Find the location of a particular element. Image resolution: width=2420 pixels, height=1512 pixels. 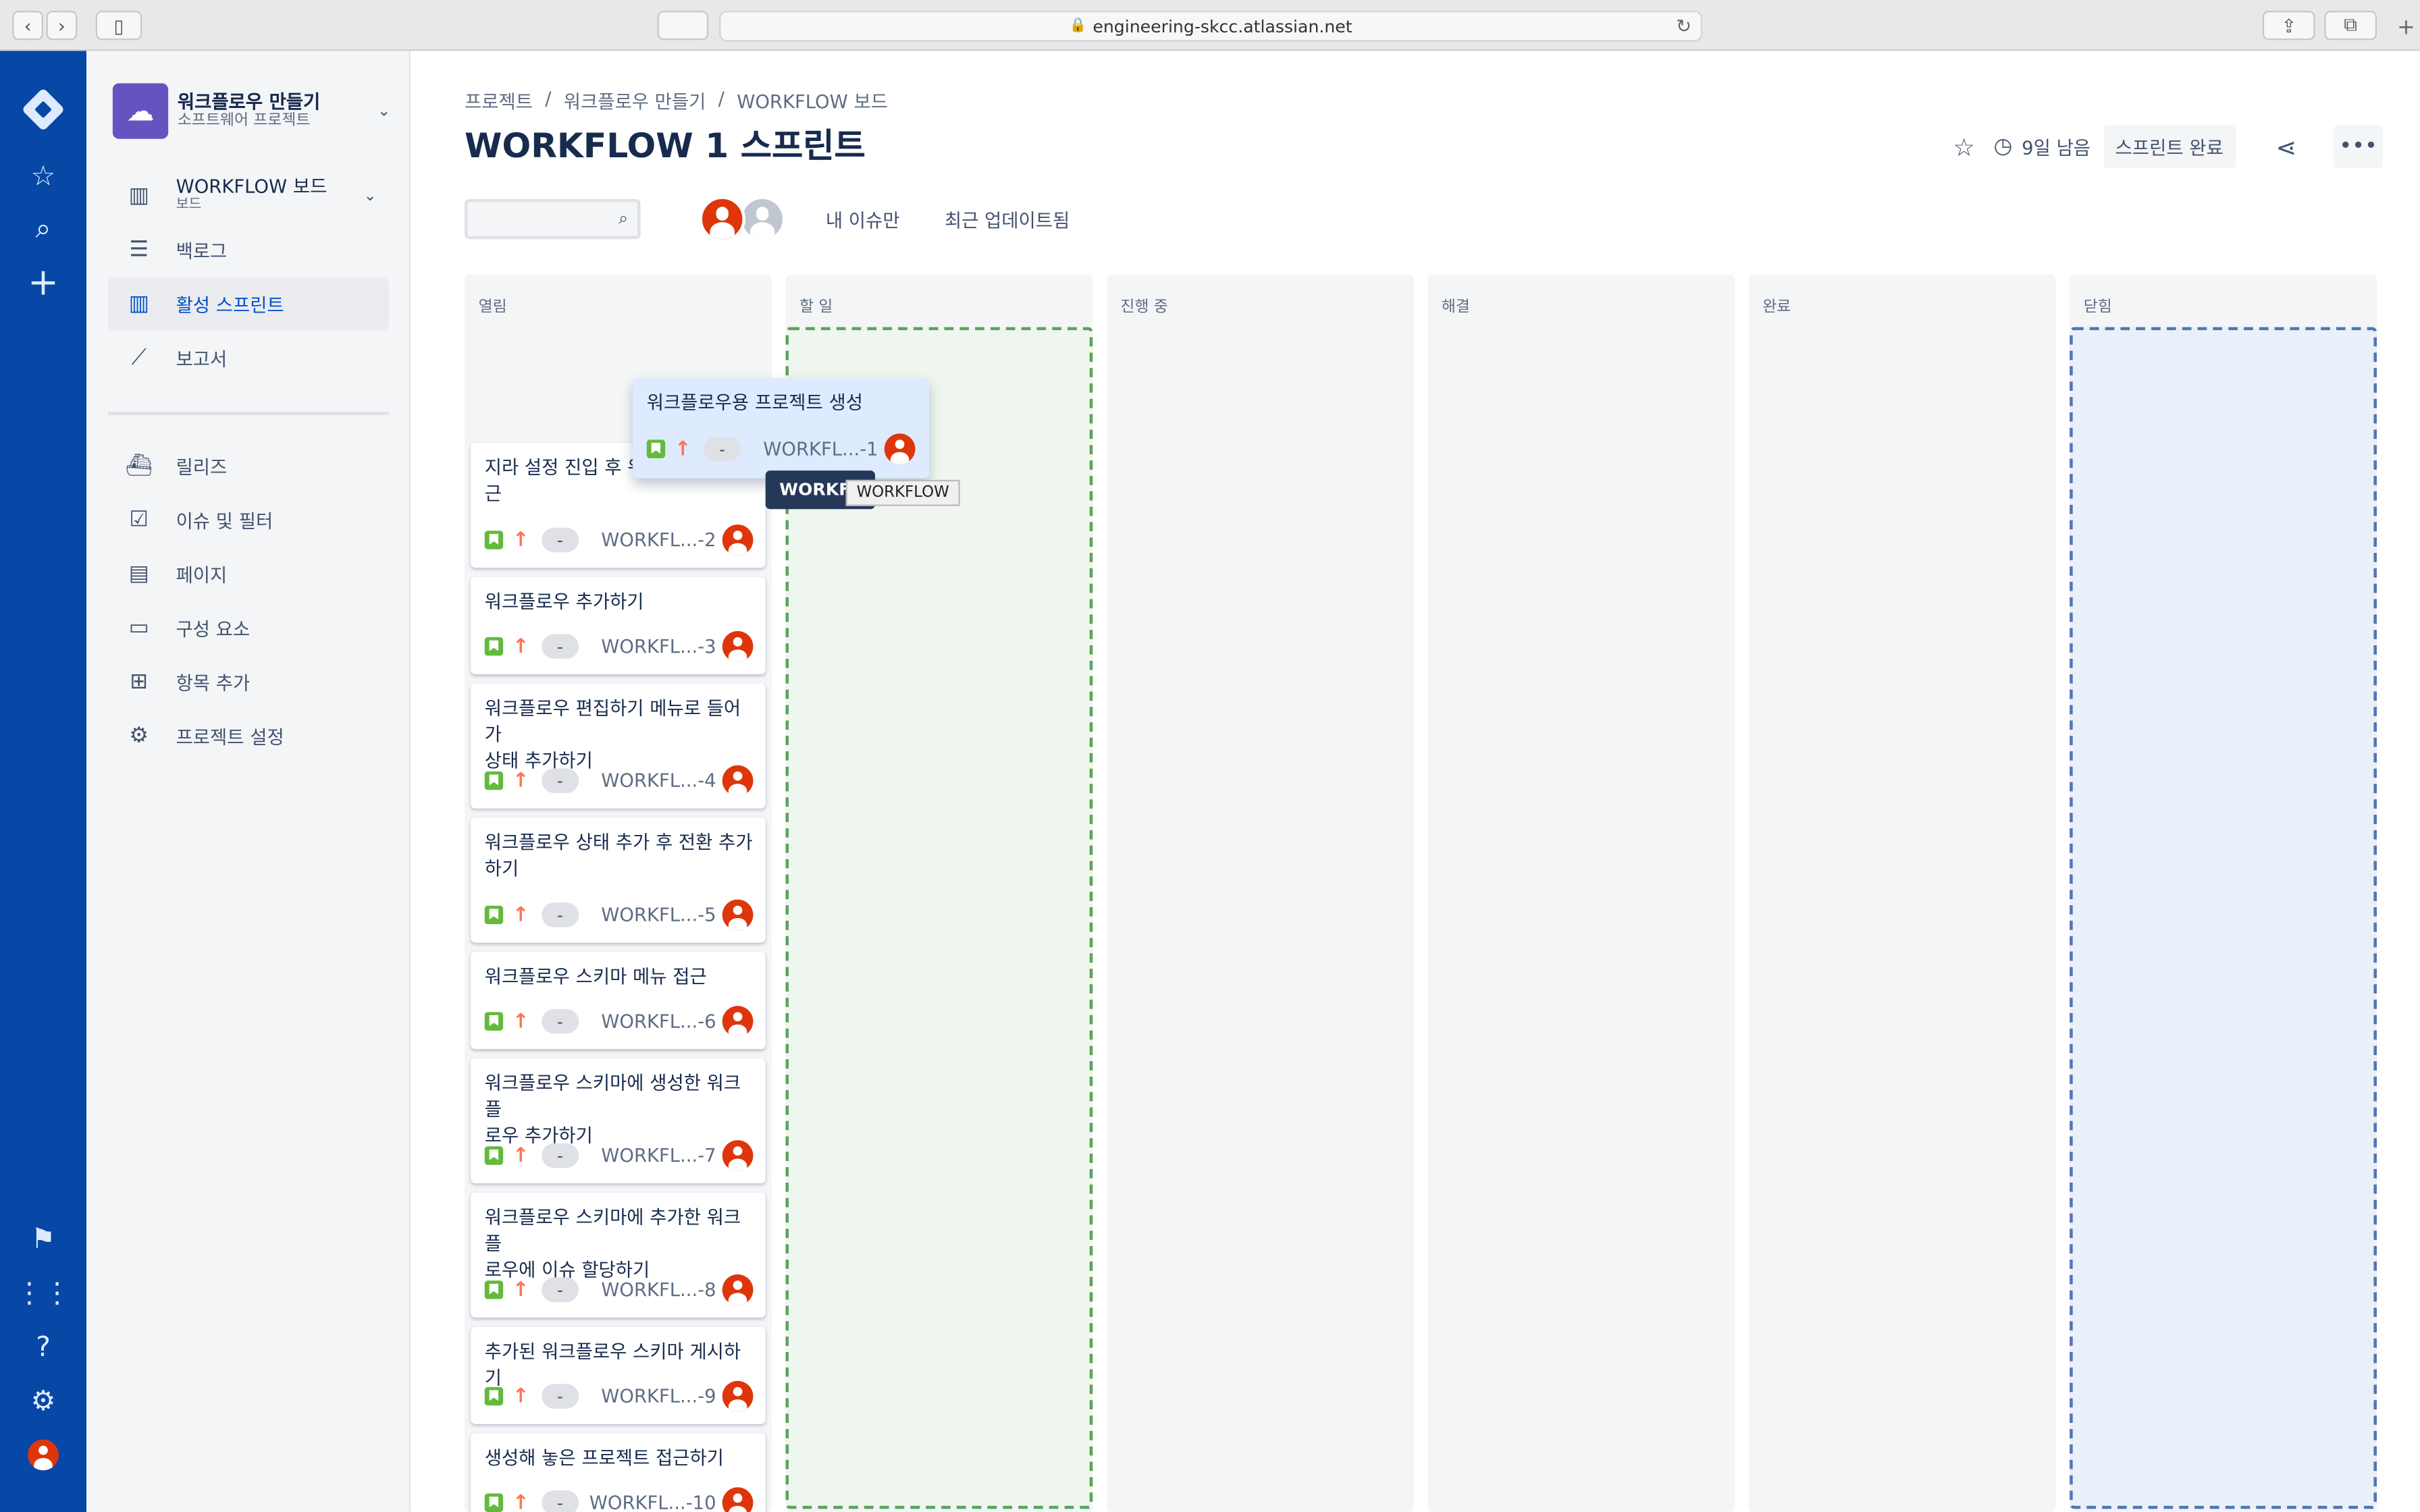

search-icon: ⌕ is located at coordinates (43, 228).